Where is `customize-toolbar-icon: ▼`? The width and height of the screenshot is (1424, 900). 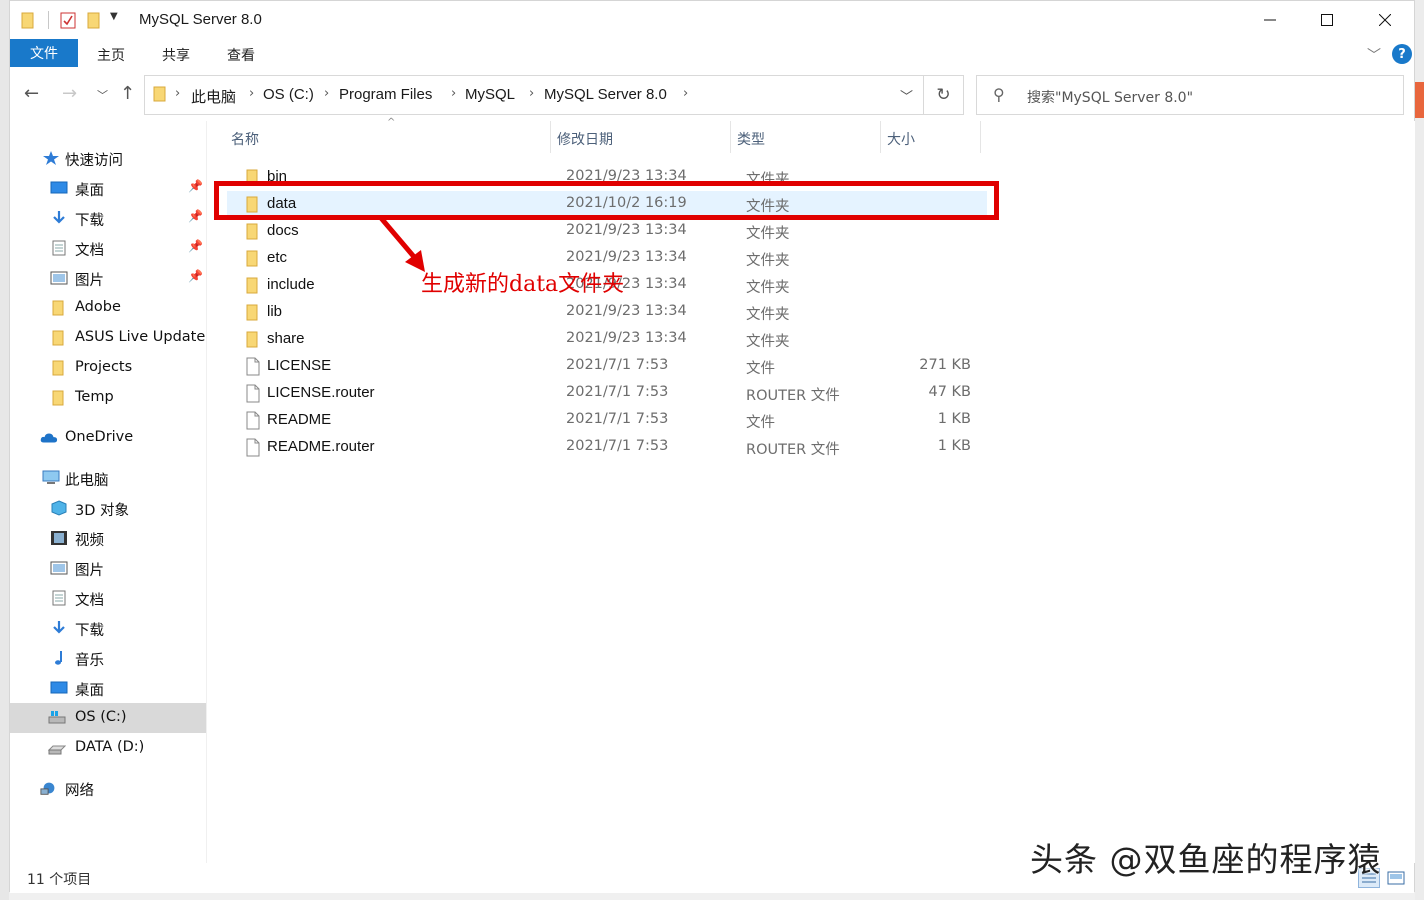
customize-toolbar-icon: ▼ is located at coordinates (114, 16).